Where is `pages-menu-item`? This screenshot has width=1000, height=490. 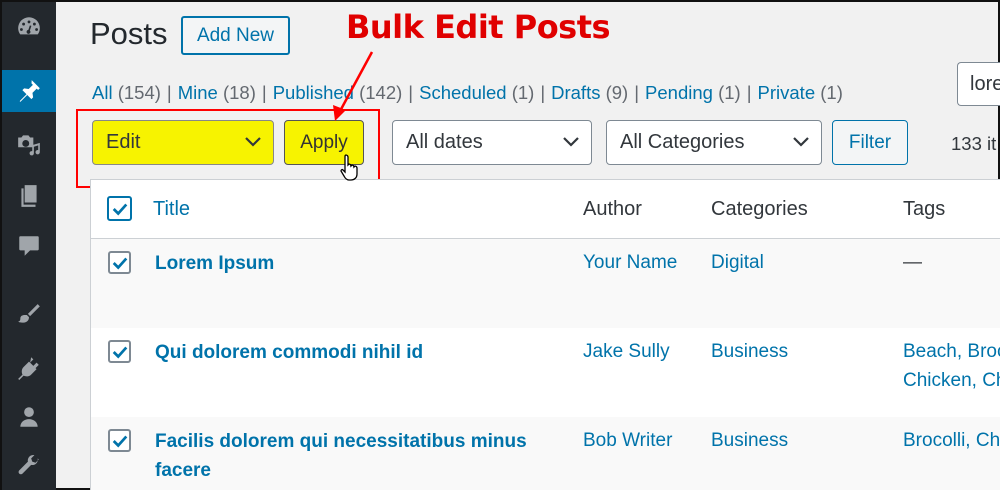 pages-menu-item is located at coordinates (29, 196).